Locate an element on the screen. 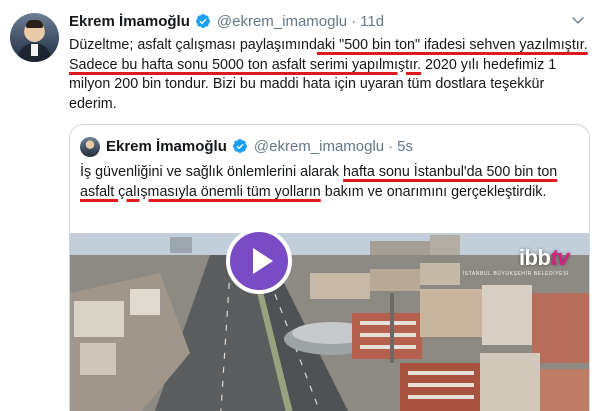 This screenshot has height=411, width=600. author-avatar is located at coordinates (34, 37).